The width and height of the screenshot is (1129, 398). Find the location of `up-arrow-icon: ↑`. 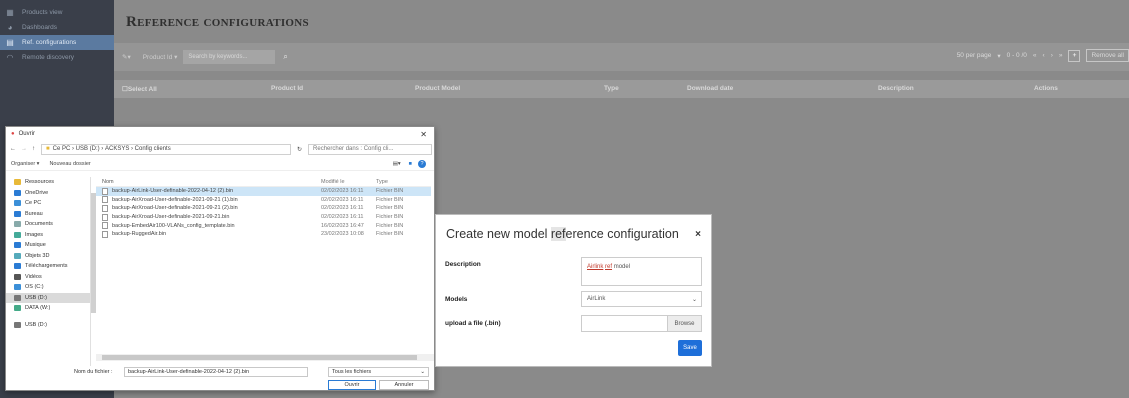

up-arrow-icon: ↑ is located at coordinates (33, 149).